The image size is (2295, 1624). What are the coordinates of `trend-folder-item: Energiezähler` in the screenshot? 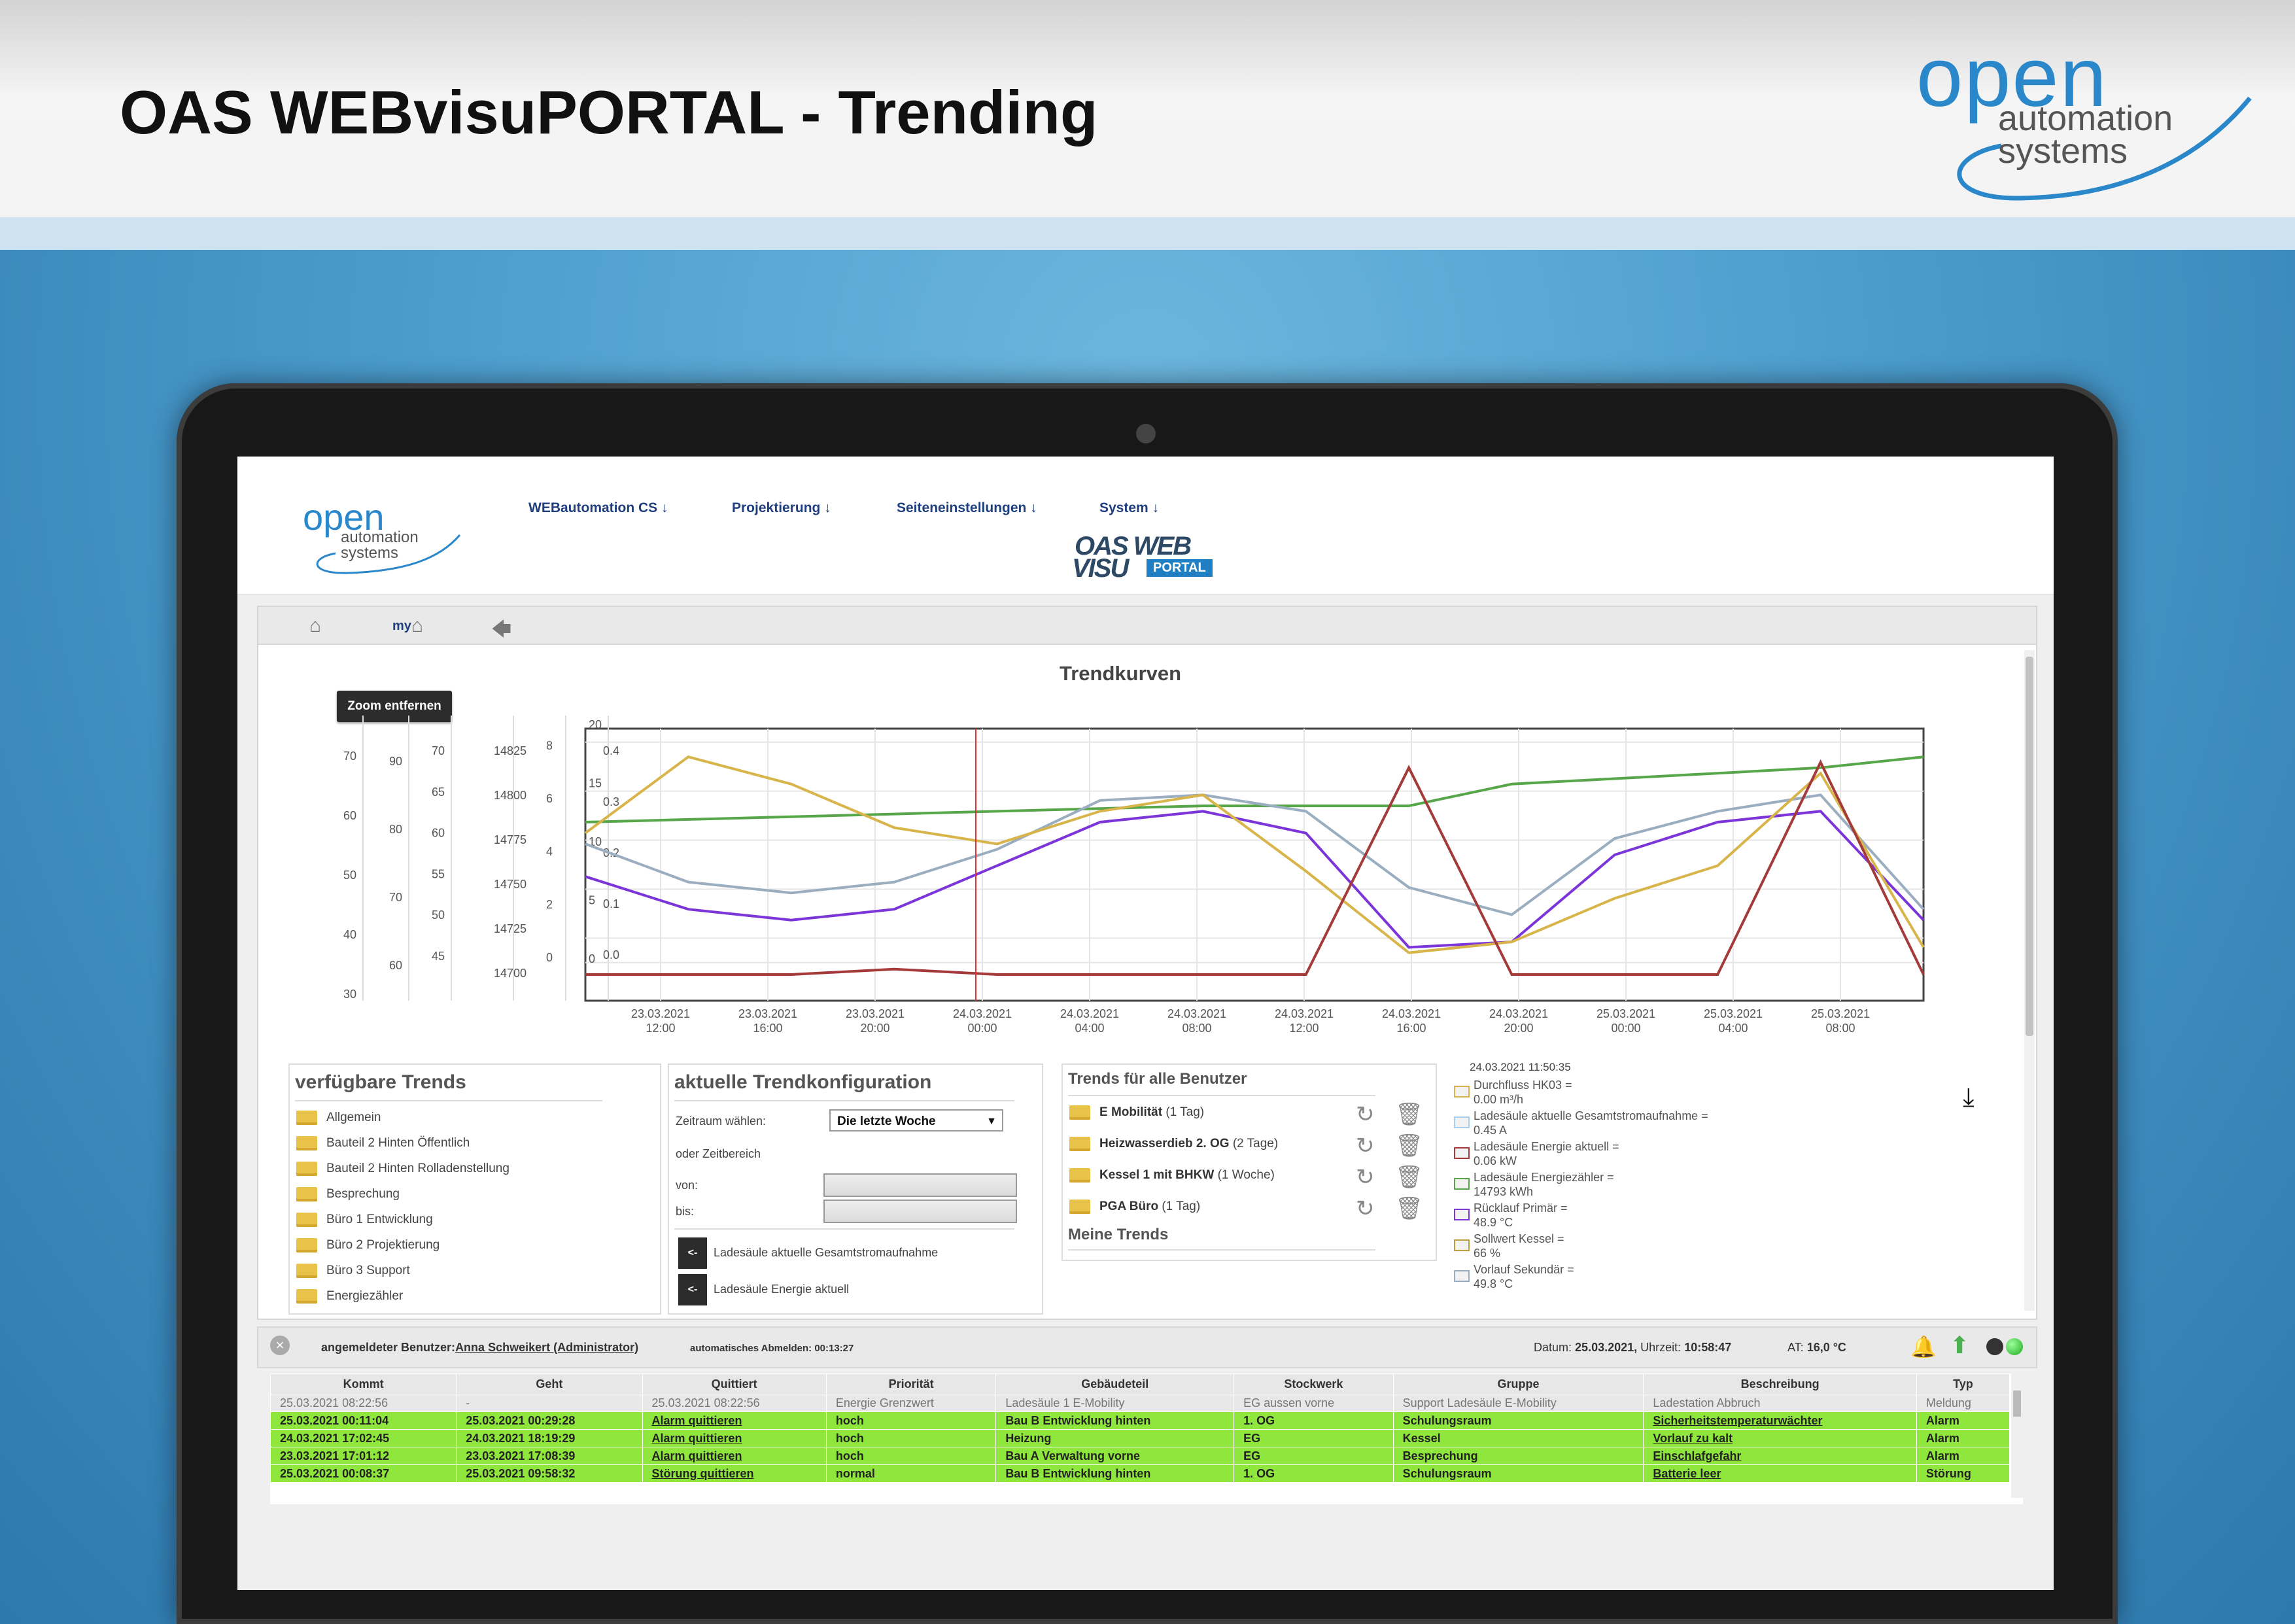 It's located at (350, 1296).